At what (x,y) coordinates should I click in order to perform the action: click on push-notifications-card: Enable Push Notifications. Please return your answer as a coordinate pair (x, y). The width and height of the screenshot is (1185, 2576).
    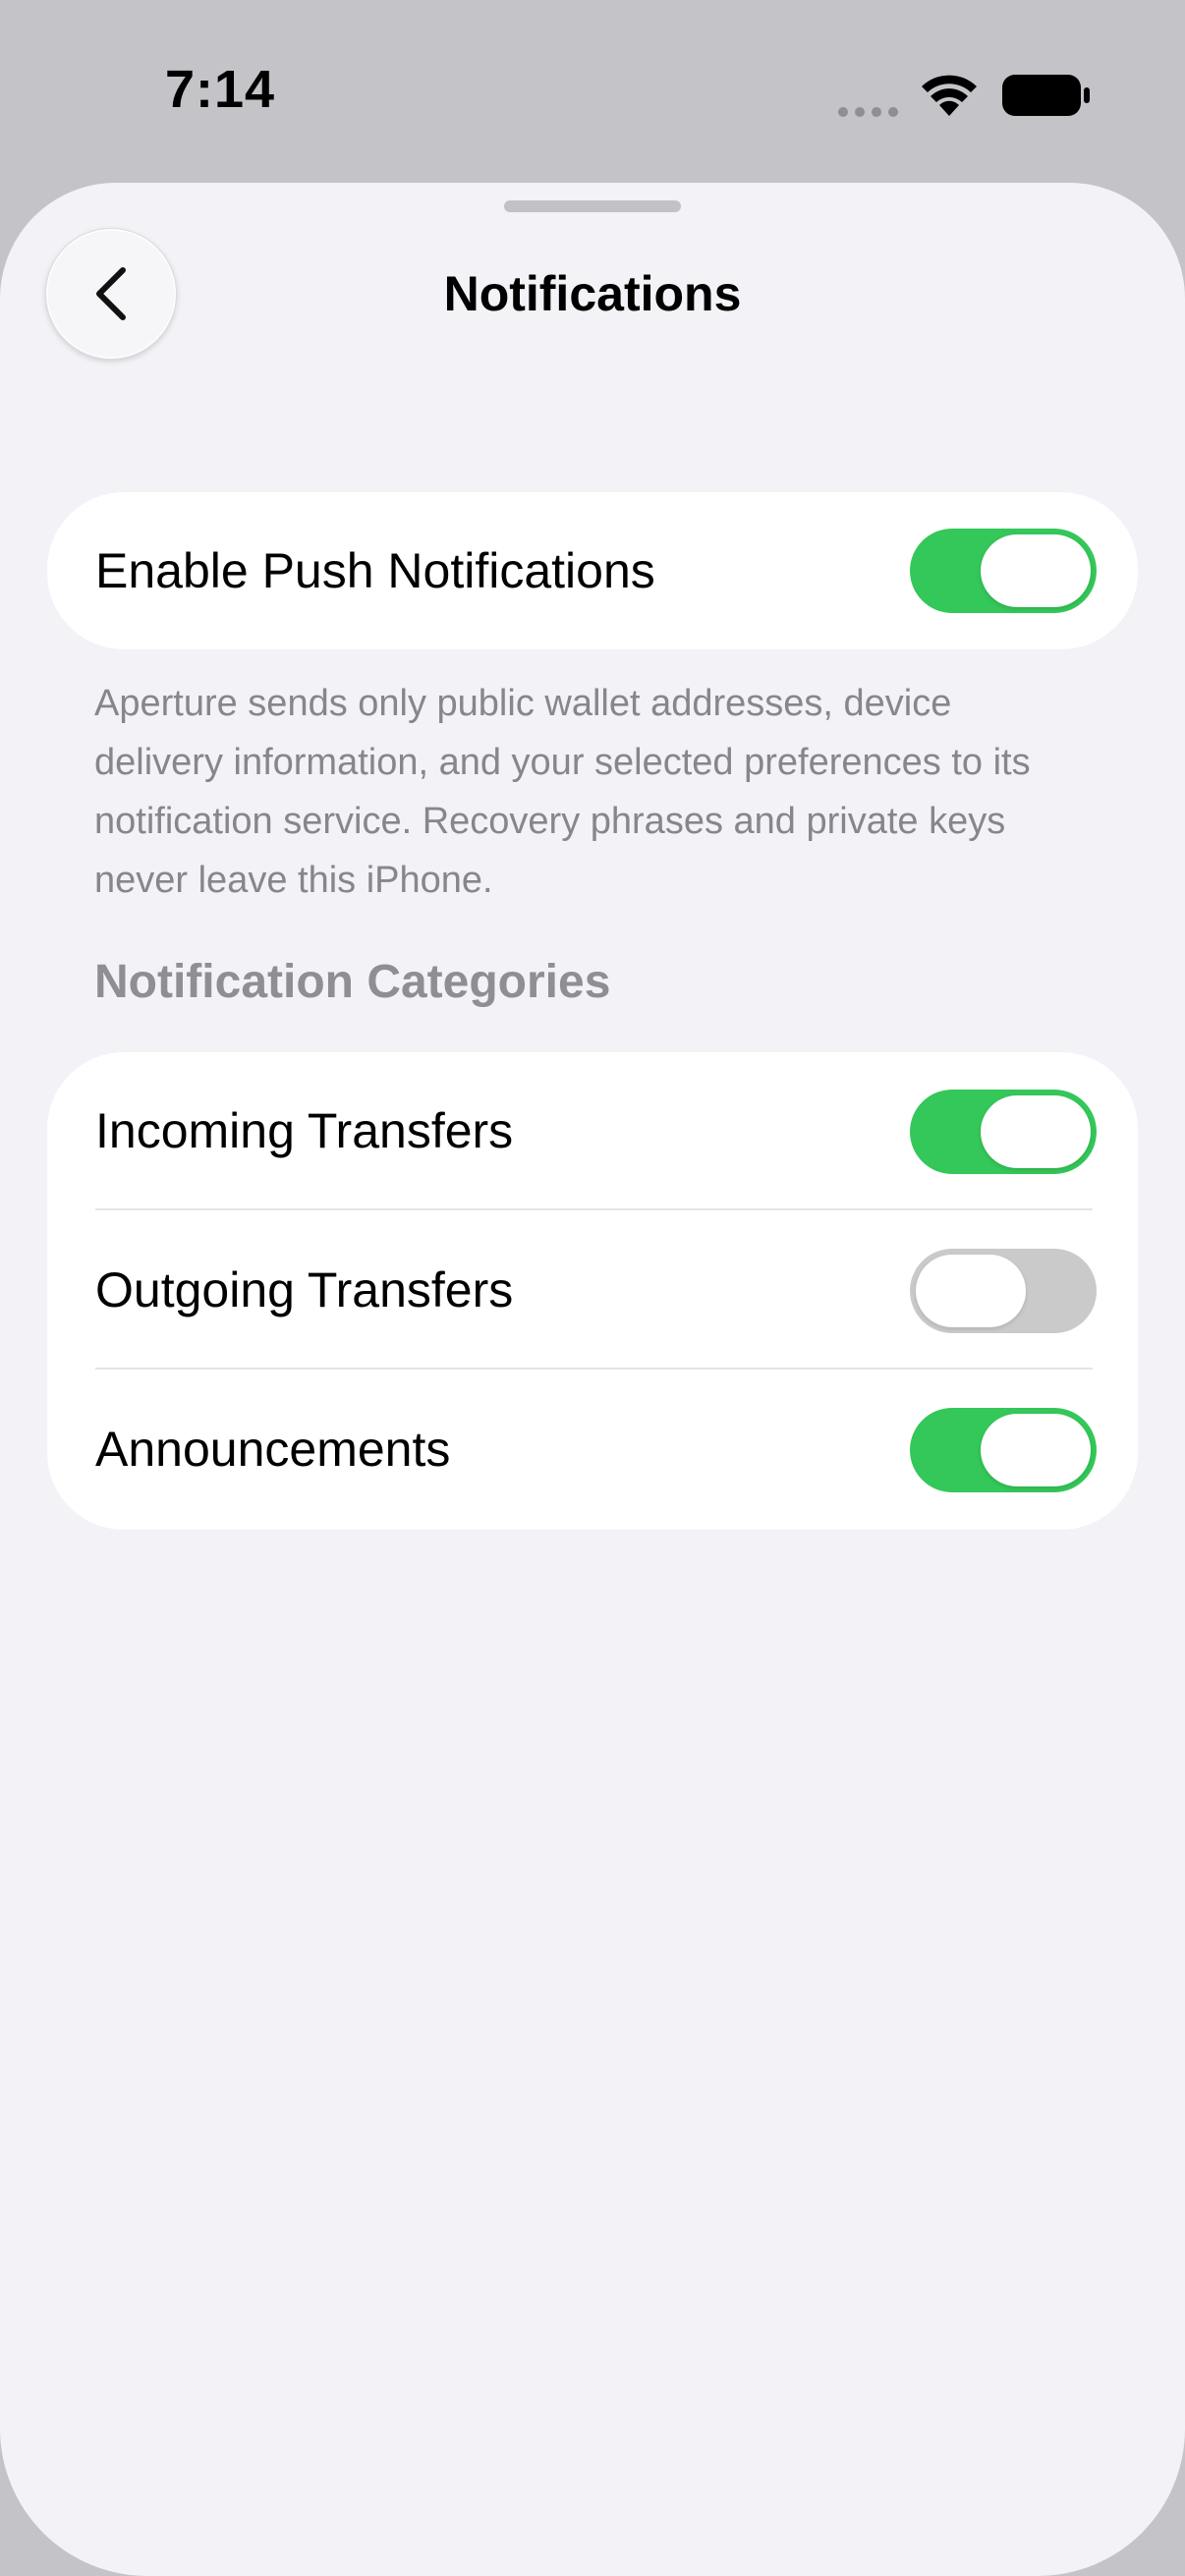
    Looking at the image, I should click on (592, 570).